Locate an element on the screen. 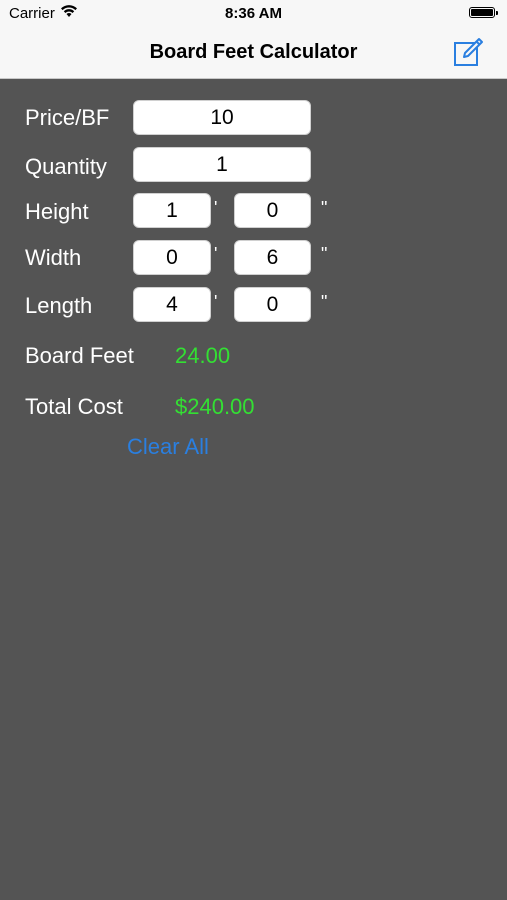 The image size is (507, 900). length-feet-input is located at coordinates (172, 304).